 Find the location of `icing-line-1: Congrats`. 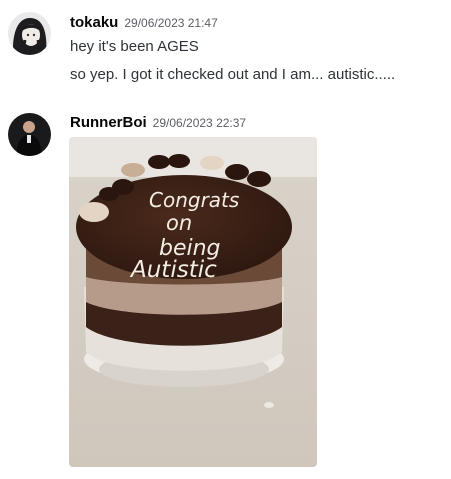

icing-line-1: Congrats is located at coordinates (194, 200).